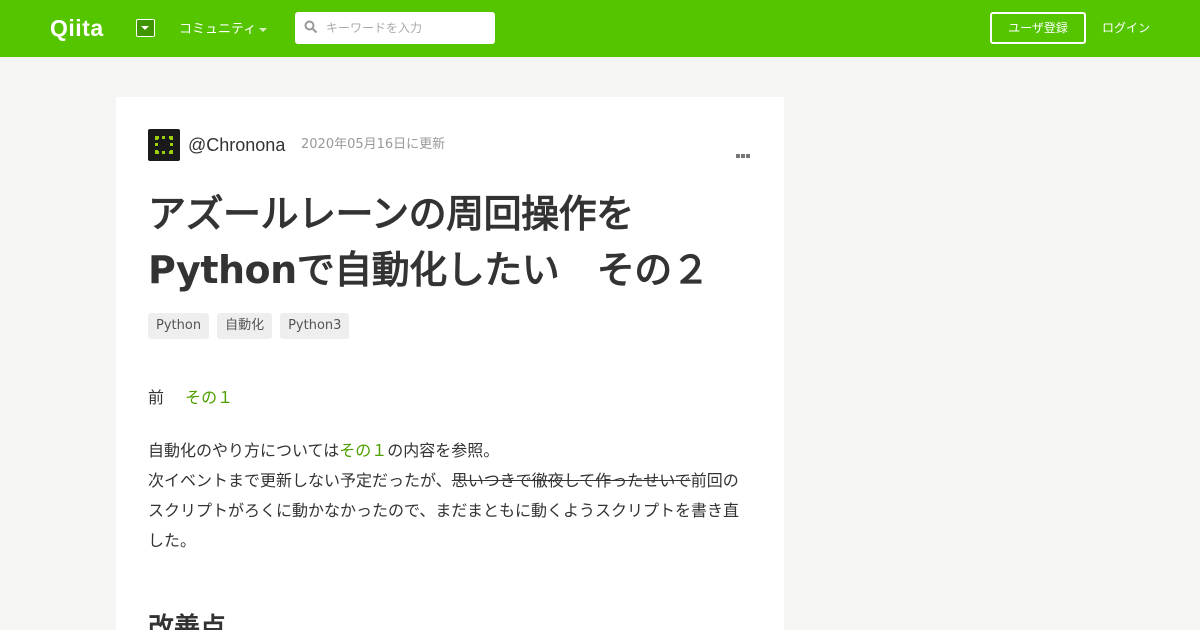  I want to click on strikethrough-text: 思いつきで徹夜して作ったせいで, so click(571, 480).